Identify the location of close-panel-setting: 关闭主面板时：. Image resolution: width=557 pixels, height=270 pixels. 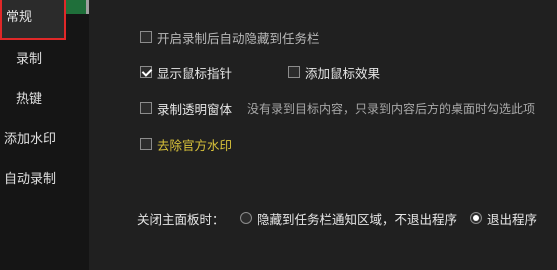
(181, 218).